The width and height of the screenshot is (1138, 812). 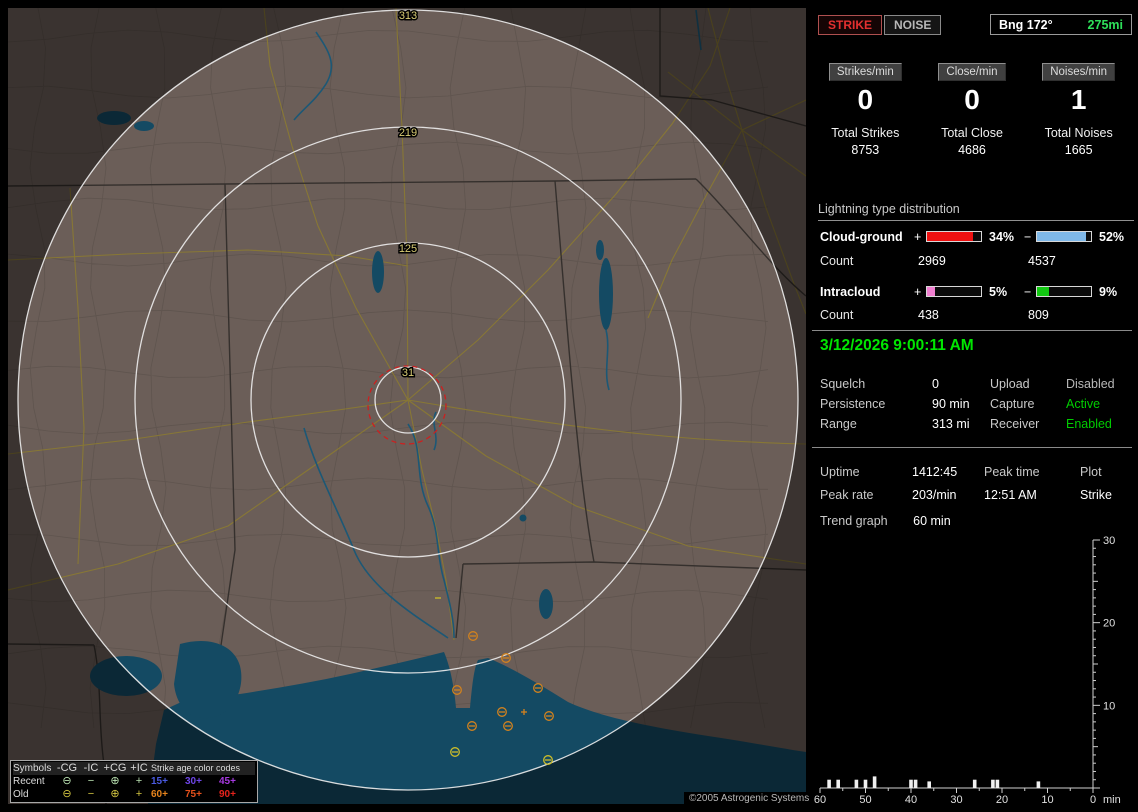 What do you see at coordinates (1061, 24) in the screenshot?
I see `bearing-readout: Bng 172° 275mi` at bounding box center [1061, 24].